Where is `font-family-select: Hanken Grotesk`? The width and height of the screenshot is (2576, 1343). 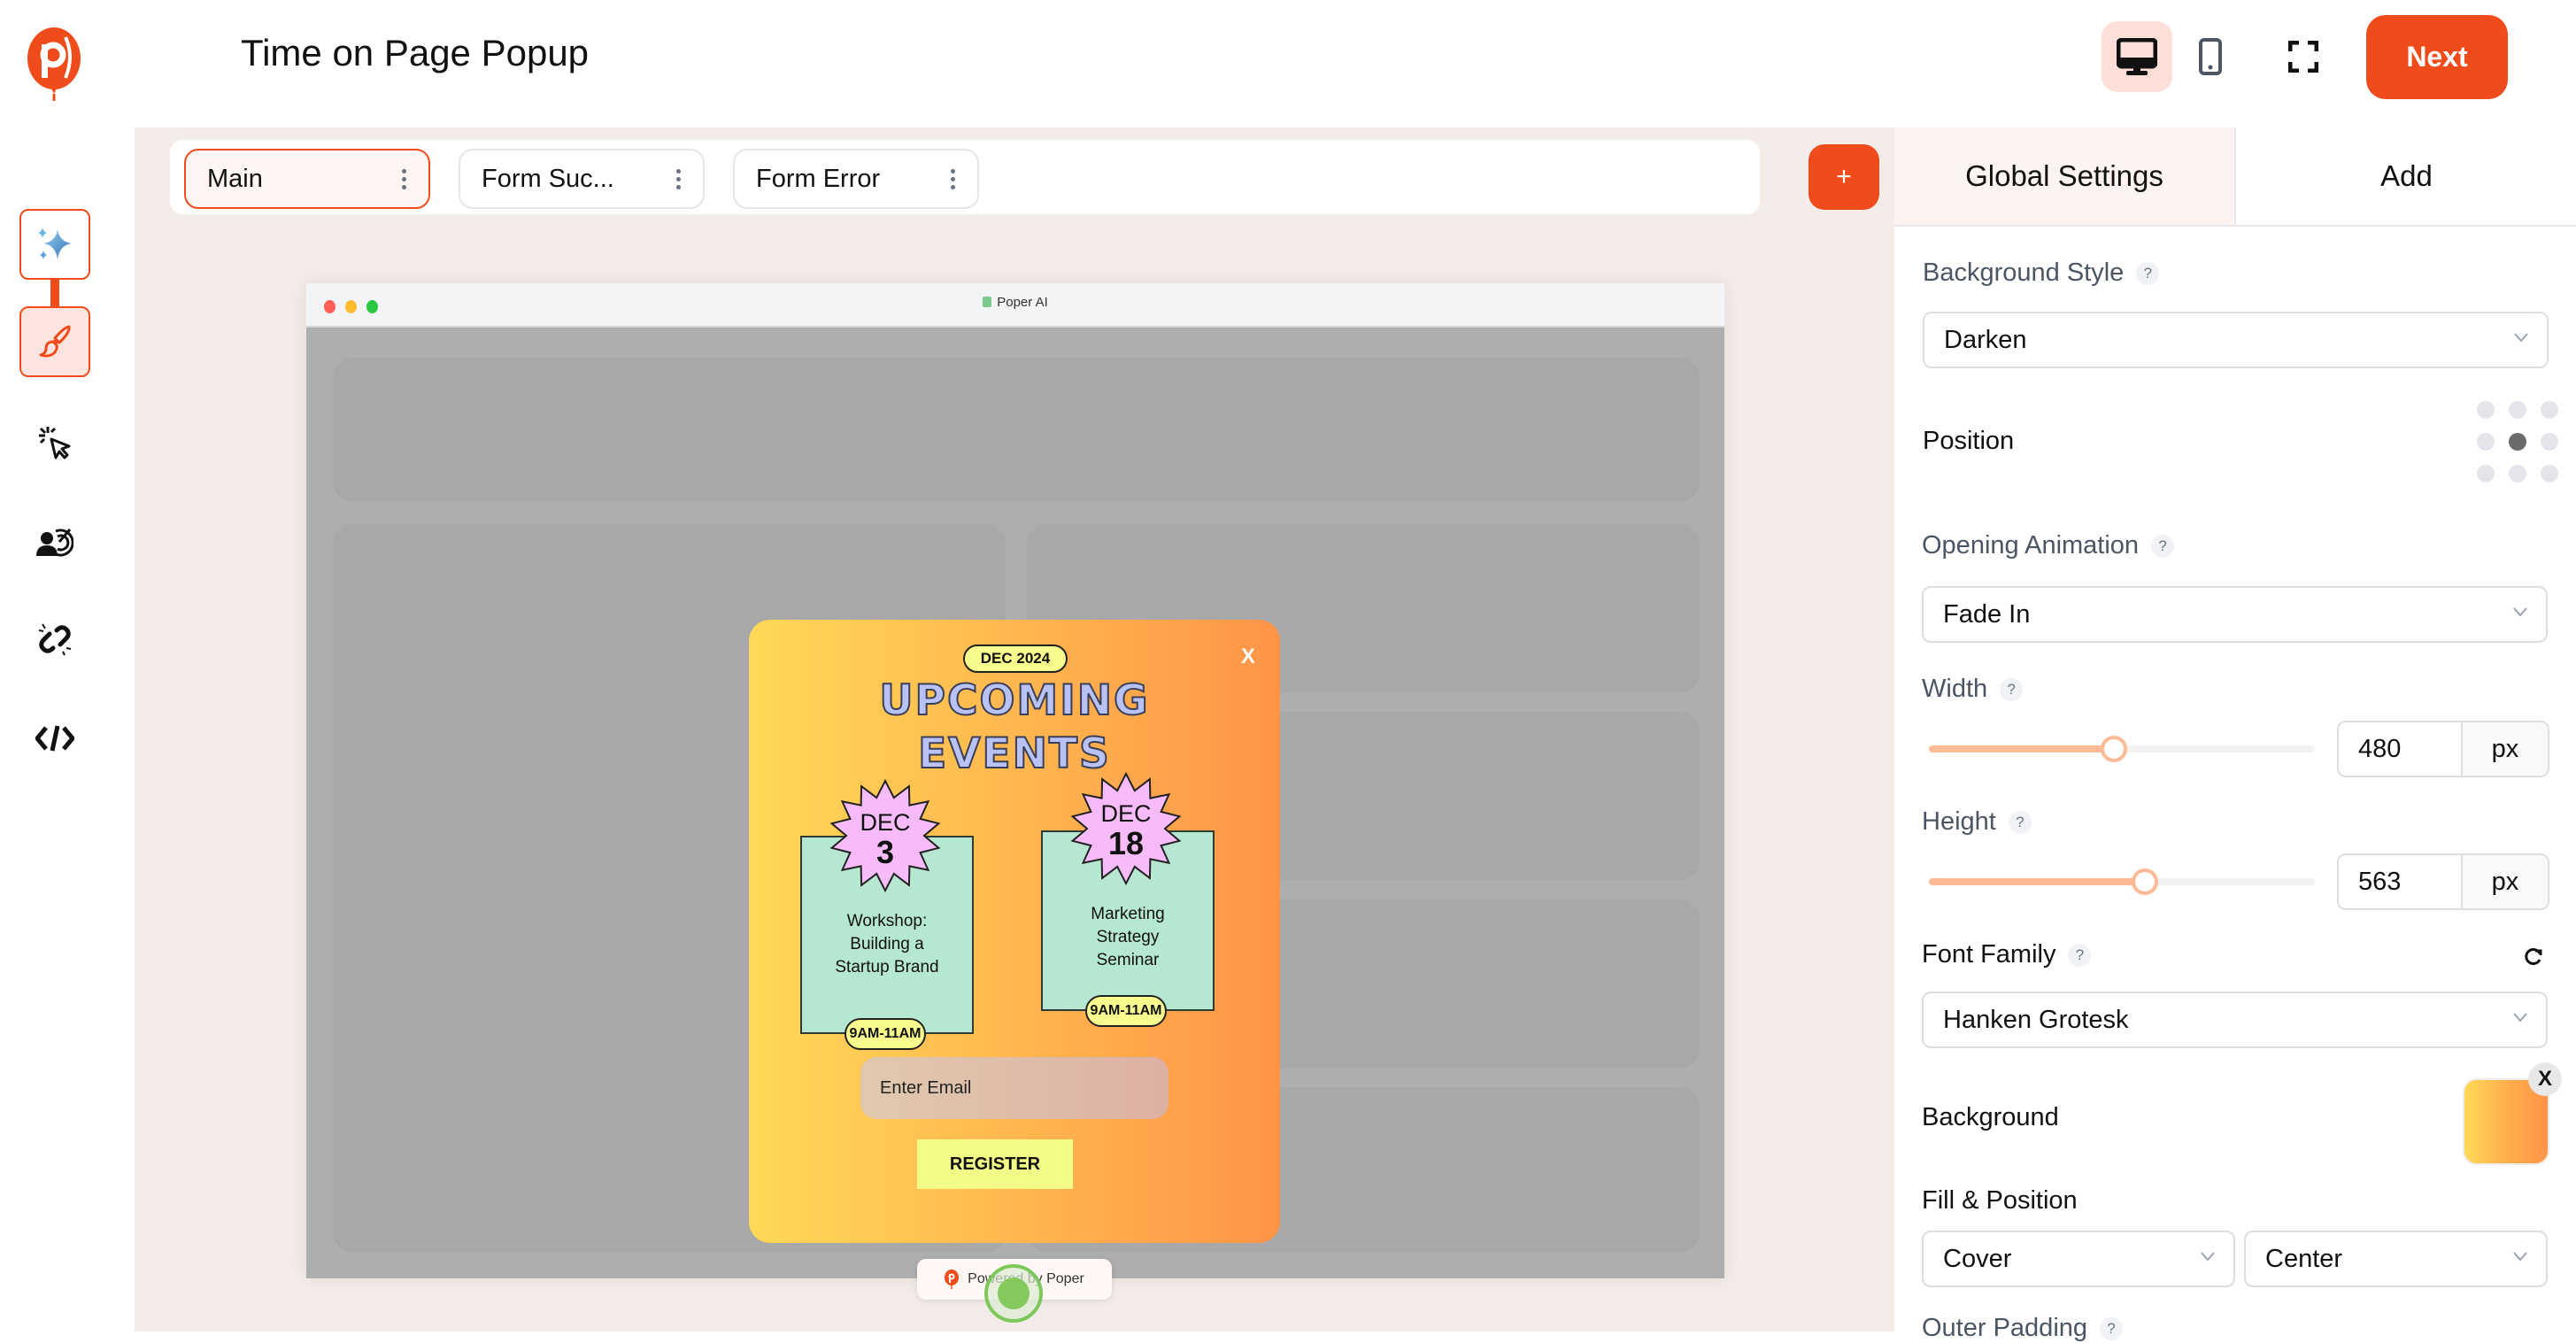 font-family-select: Hanken Grotesk is located at coordinates (2235, 1020).